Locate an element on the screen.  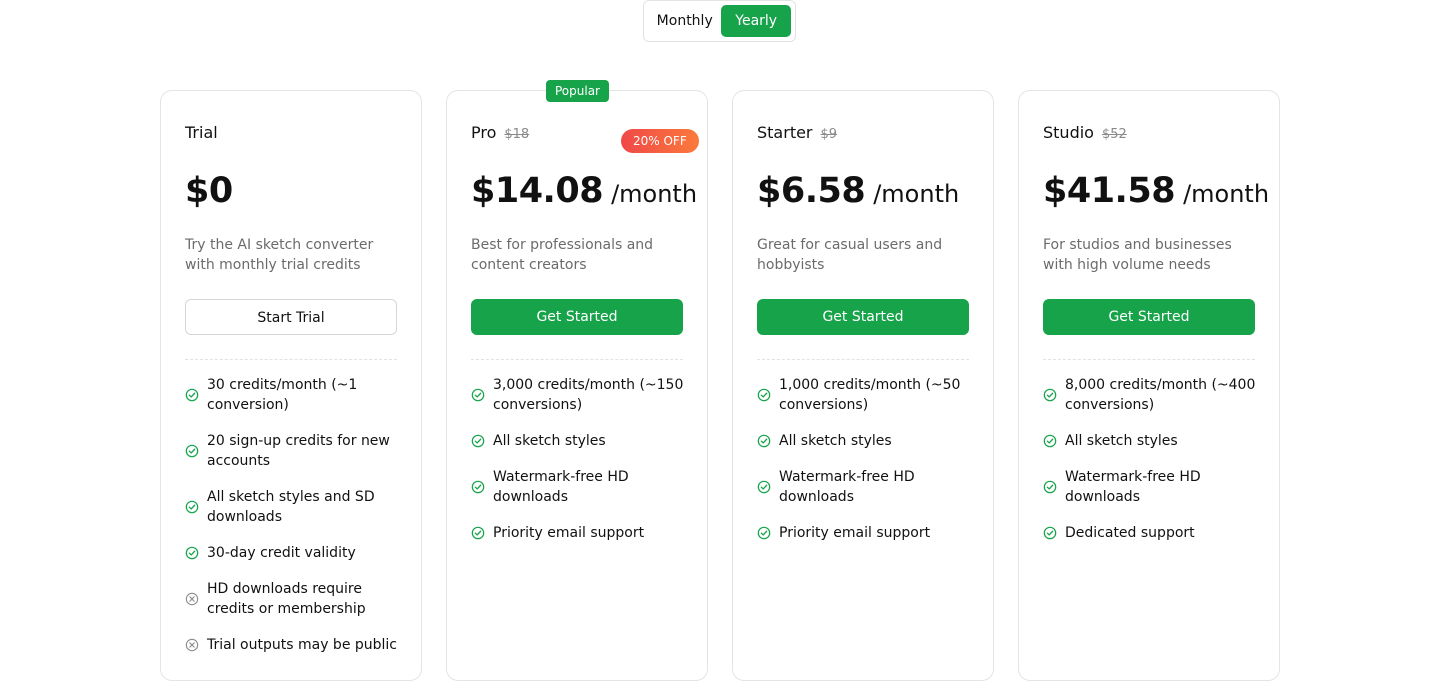
get-started-button-pro: Get Started is located at coordinates (577, 317).